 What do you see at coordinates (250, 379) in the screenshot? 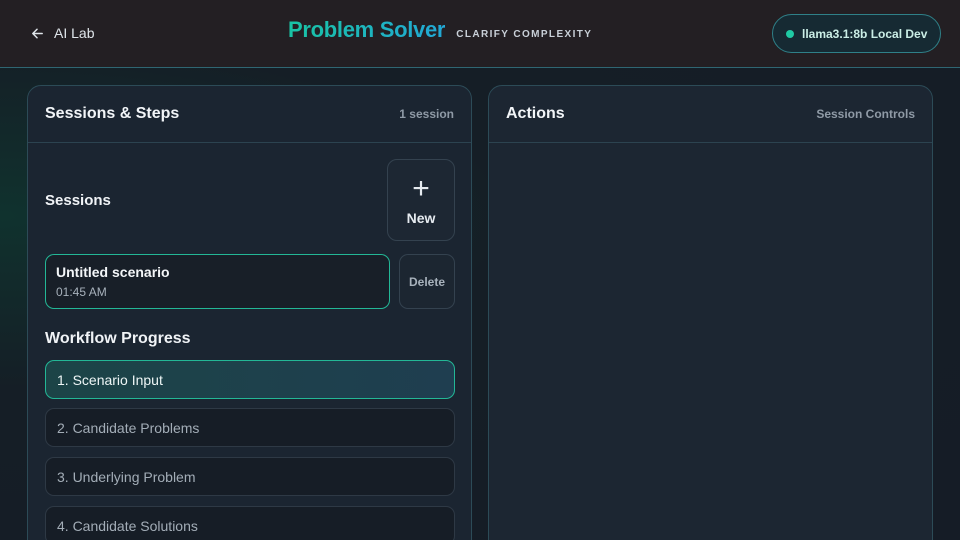
I see `workflow-step-scenario-input: 1. Scenario Input` at bounding box center [250, 379].